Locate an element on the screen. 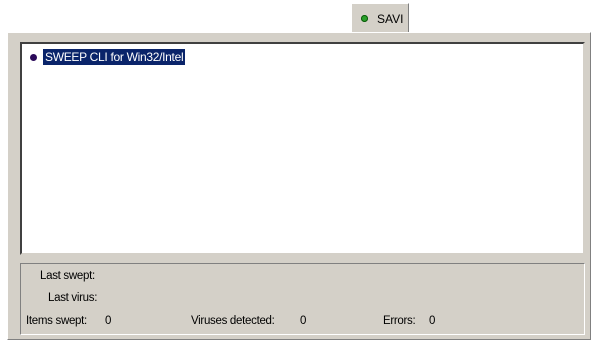 This screenshot has height=350, width=592. errors-label: Errors: is located at coordinates (399, 321).